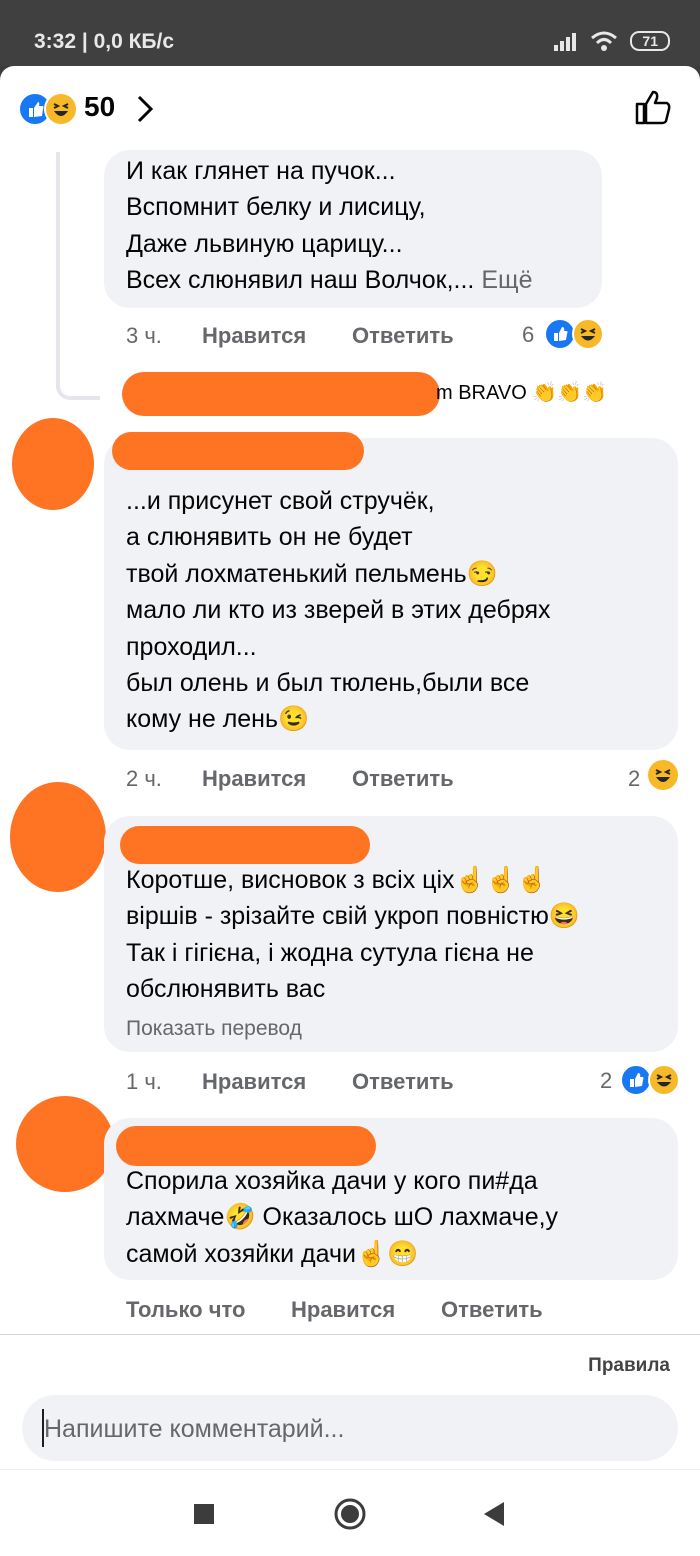 The width and height of the screenshot is (700, 1556). I want to click on reactions-header: 50, so click(350, 108).